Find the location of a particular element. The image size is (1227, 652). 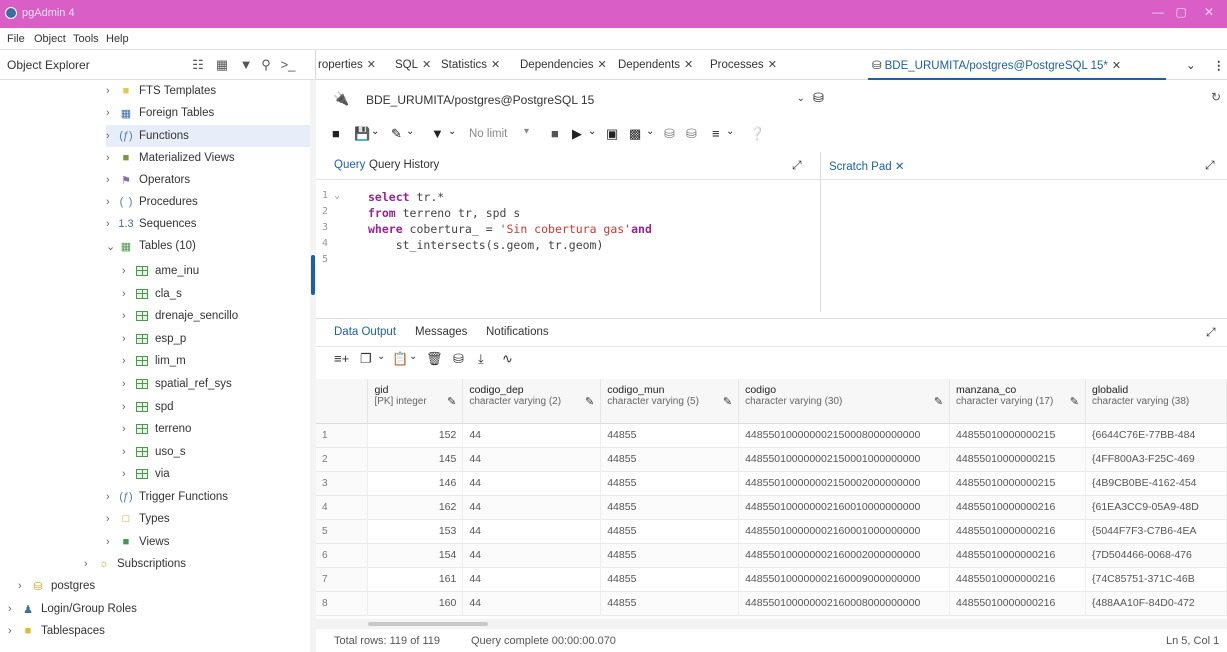

search-icon: ⚲ is located at coordinates (266, 65).